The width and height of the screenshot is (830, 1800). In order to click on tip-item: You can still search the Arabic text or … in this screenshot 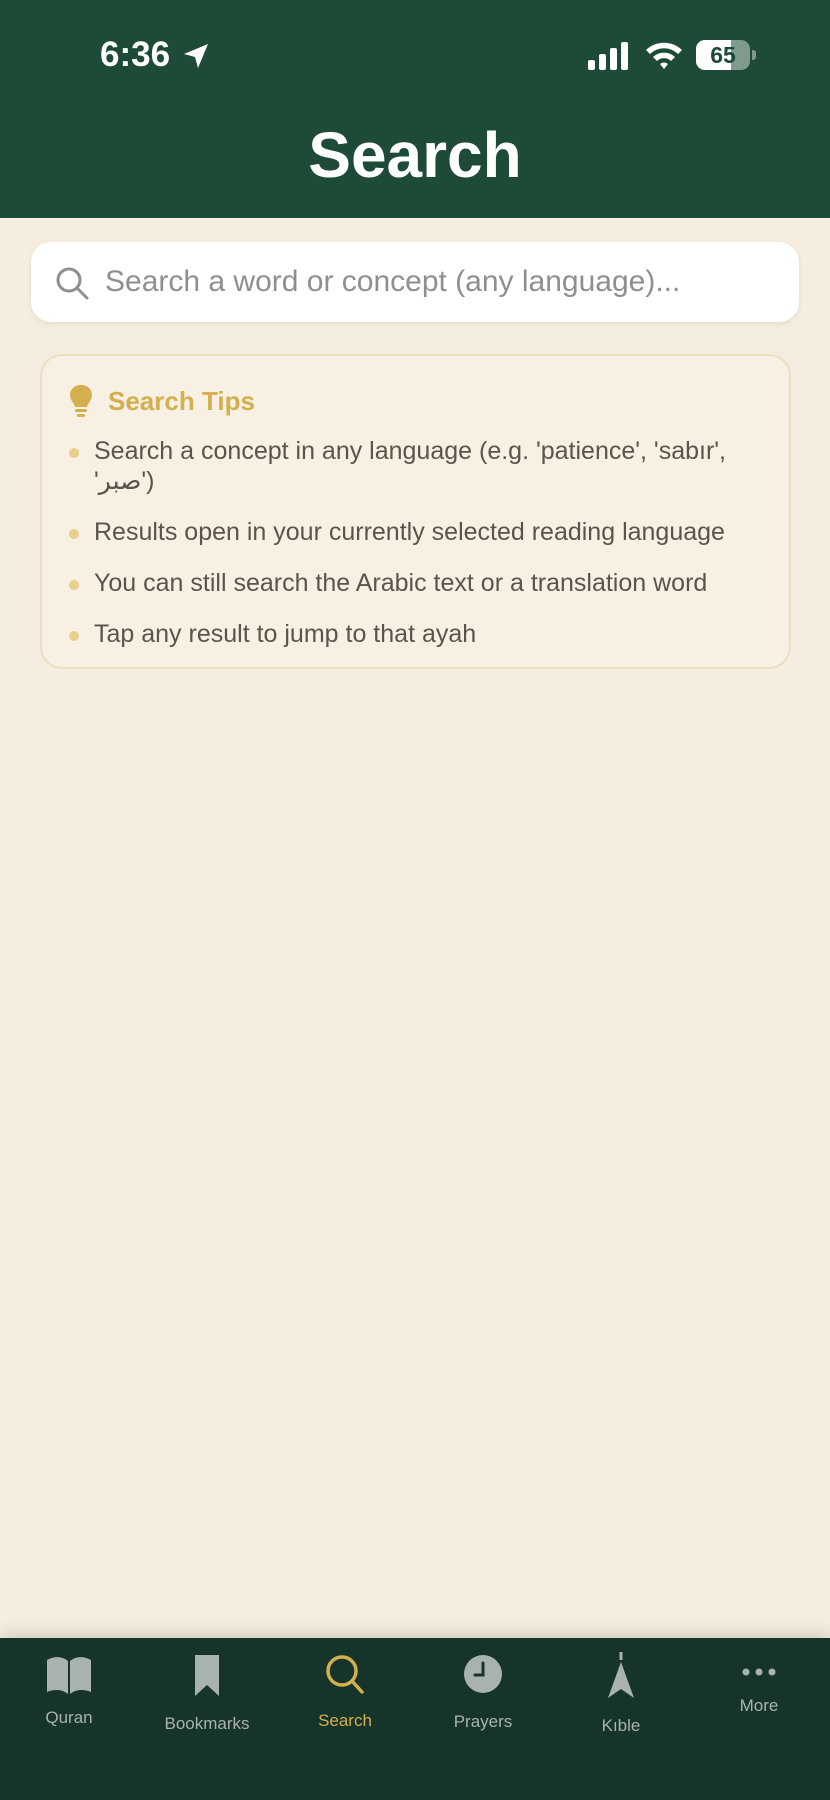, I will do `click(417, 583)`.